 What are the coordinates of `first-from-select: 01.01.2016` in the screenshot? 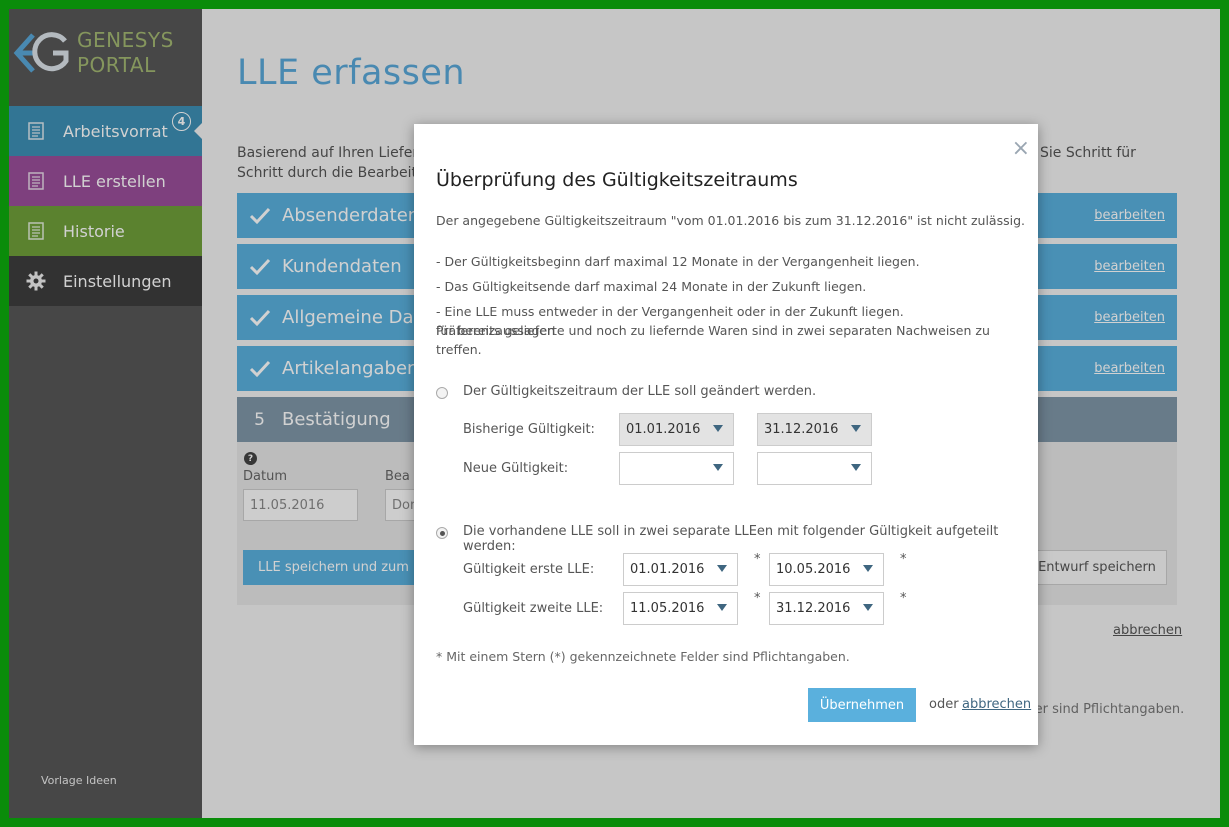 It's located at (680, 569).